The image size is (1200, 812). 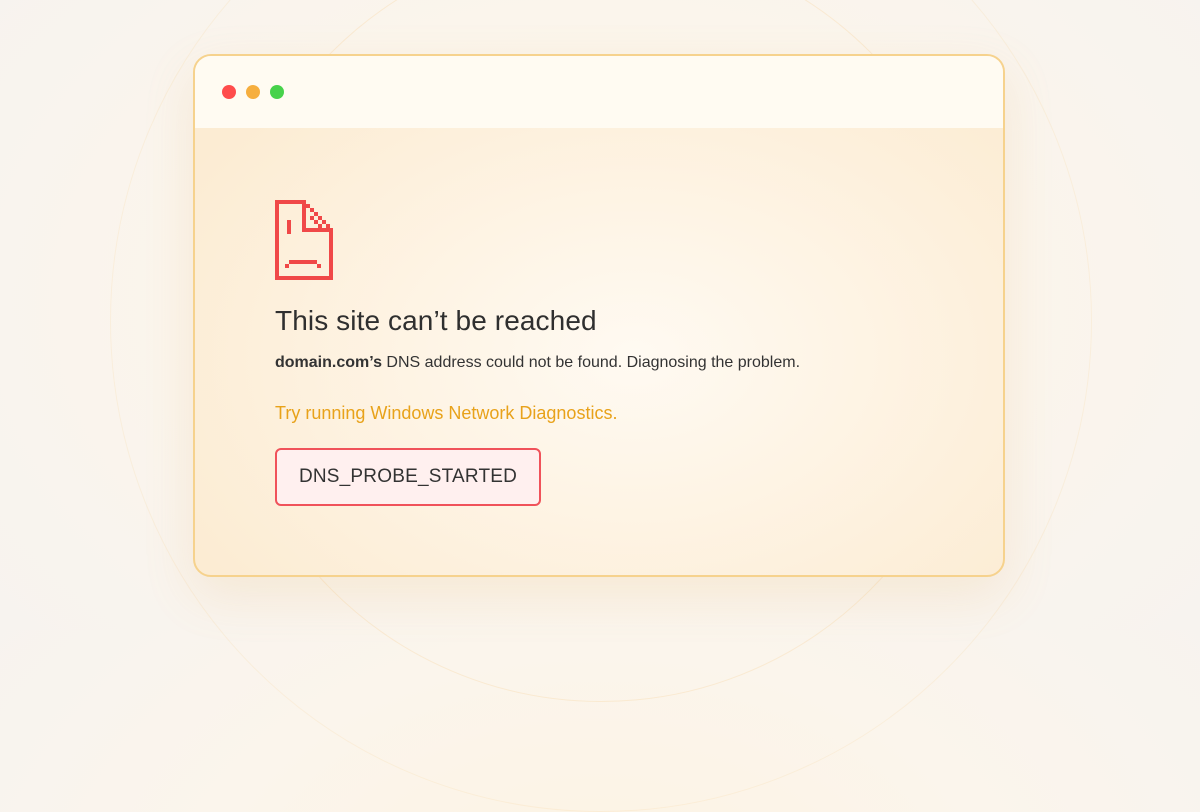 I want to click on error-domain: domain.com’s, so click(x=328, y=362).